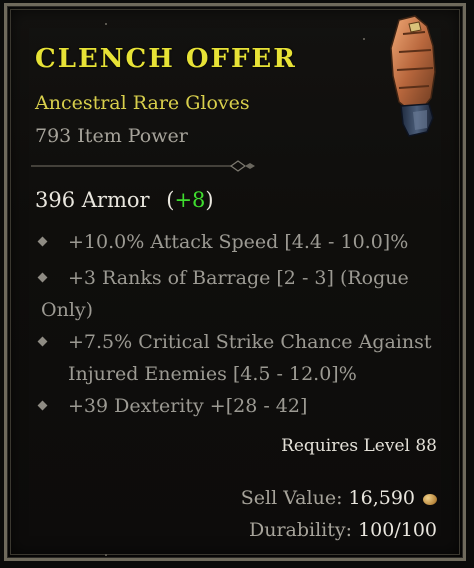 The image size is (474, 568). Describe the element at coordinates (300, 530) in the screenshot. I see `durability-label: Durability:` at that location.